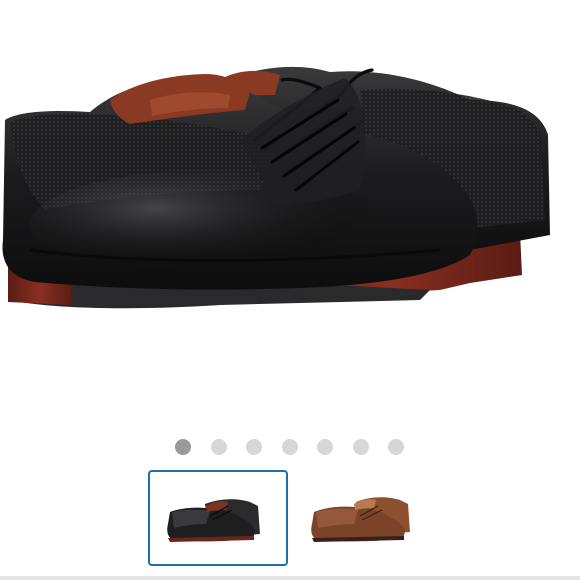  Describe the element at coordinates (213, 520) in the screenshot. I see `black-oxford-shoes-thumbnail-icon` at that location.